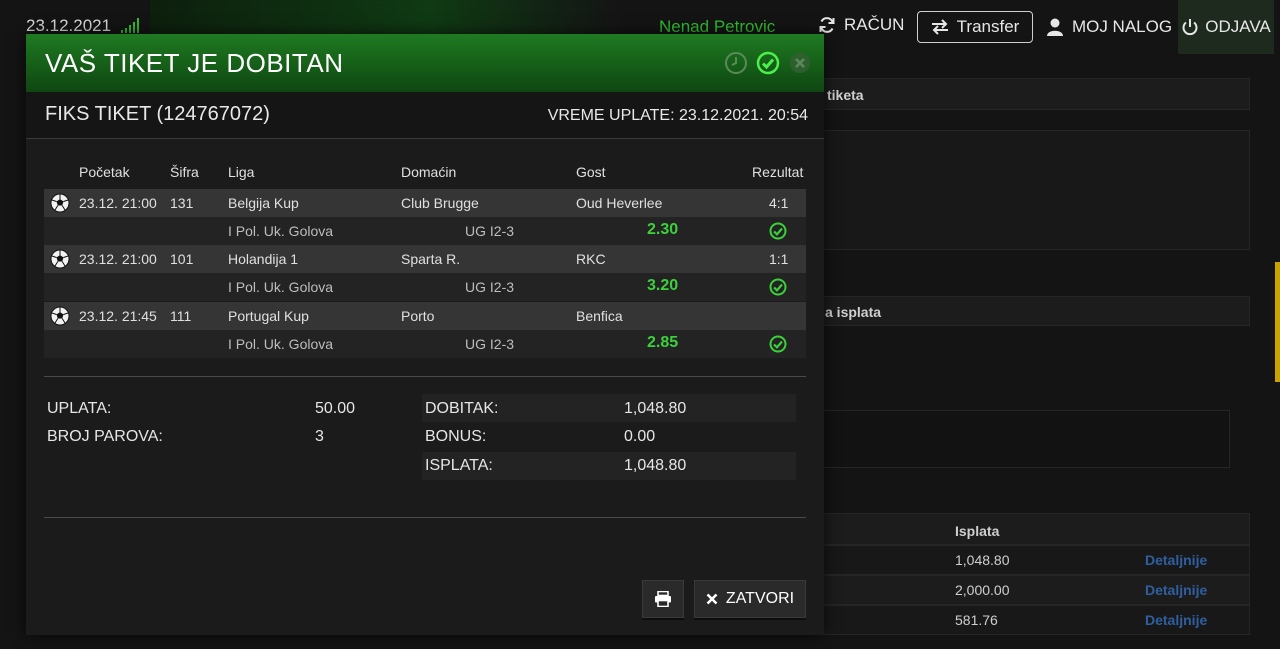 The image size is (1280, 649). What do you see at coordinates (1035, 529) in the screenshot?
I see `bg-table-header: Isplata` at bounding box center [1035, 529].